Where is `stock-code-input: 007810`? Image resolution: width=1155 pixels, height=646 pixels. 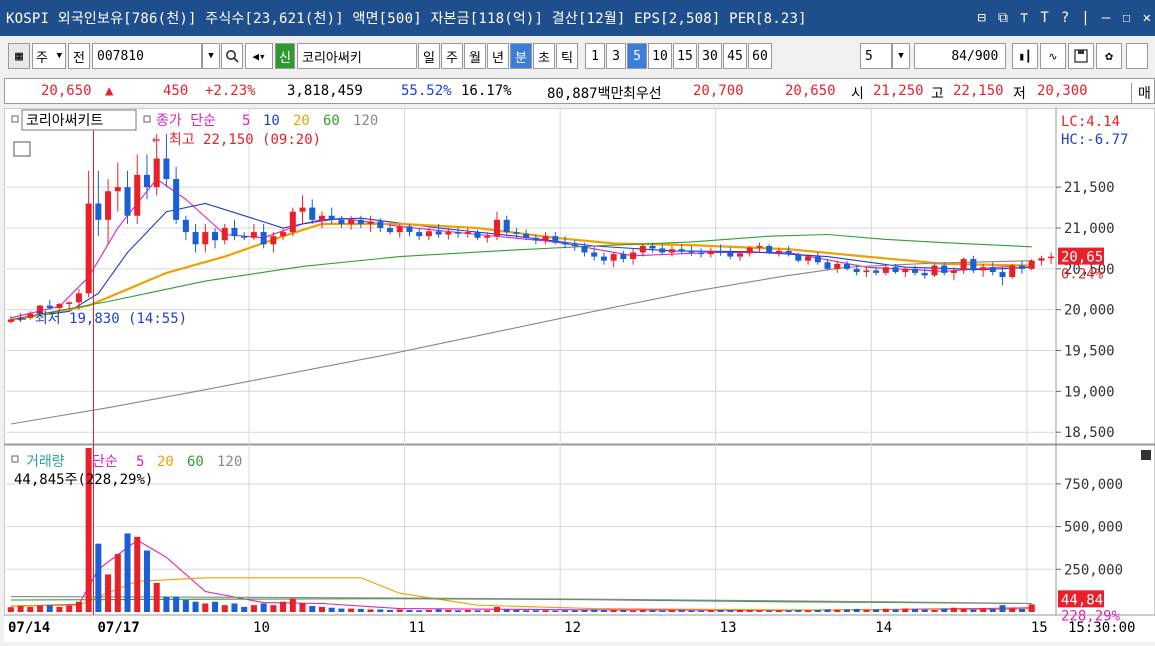 stock-code-input: 007810 is located at coordinates (147, 56).